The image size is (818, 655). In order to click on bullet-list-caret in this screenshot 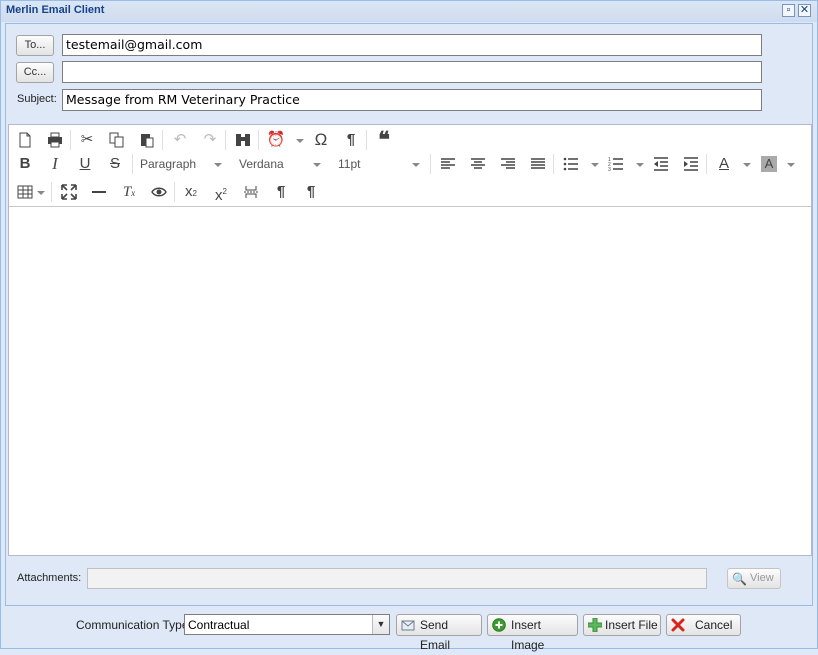, I will do `click(595, 165)`.